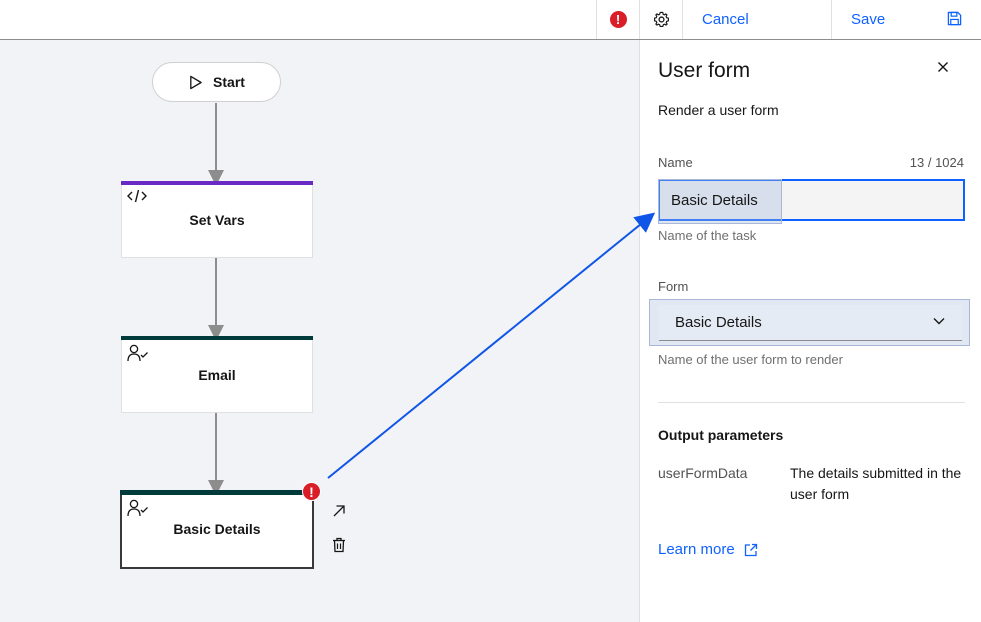 The height and width of the screenshot is (622, 981). Describe the element at coordinates (704, 70) in the screenshot. I see `panel-title: User form` at that location.